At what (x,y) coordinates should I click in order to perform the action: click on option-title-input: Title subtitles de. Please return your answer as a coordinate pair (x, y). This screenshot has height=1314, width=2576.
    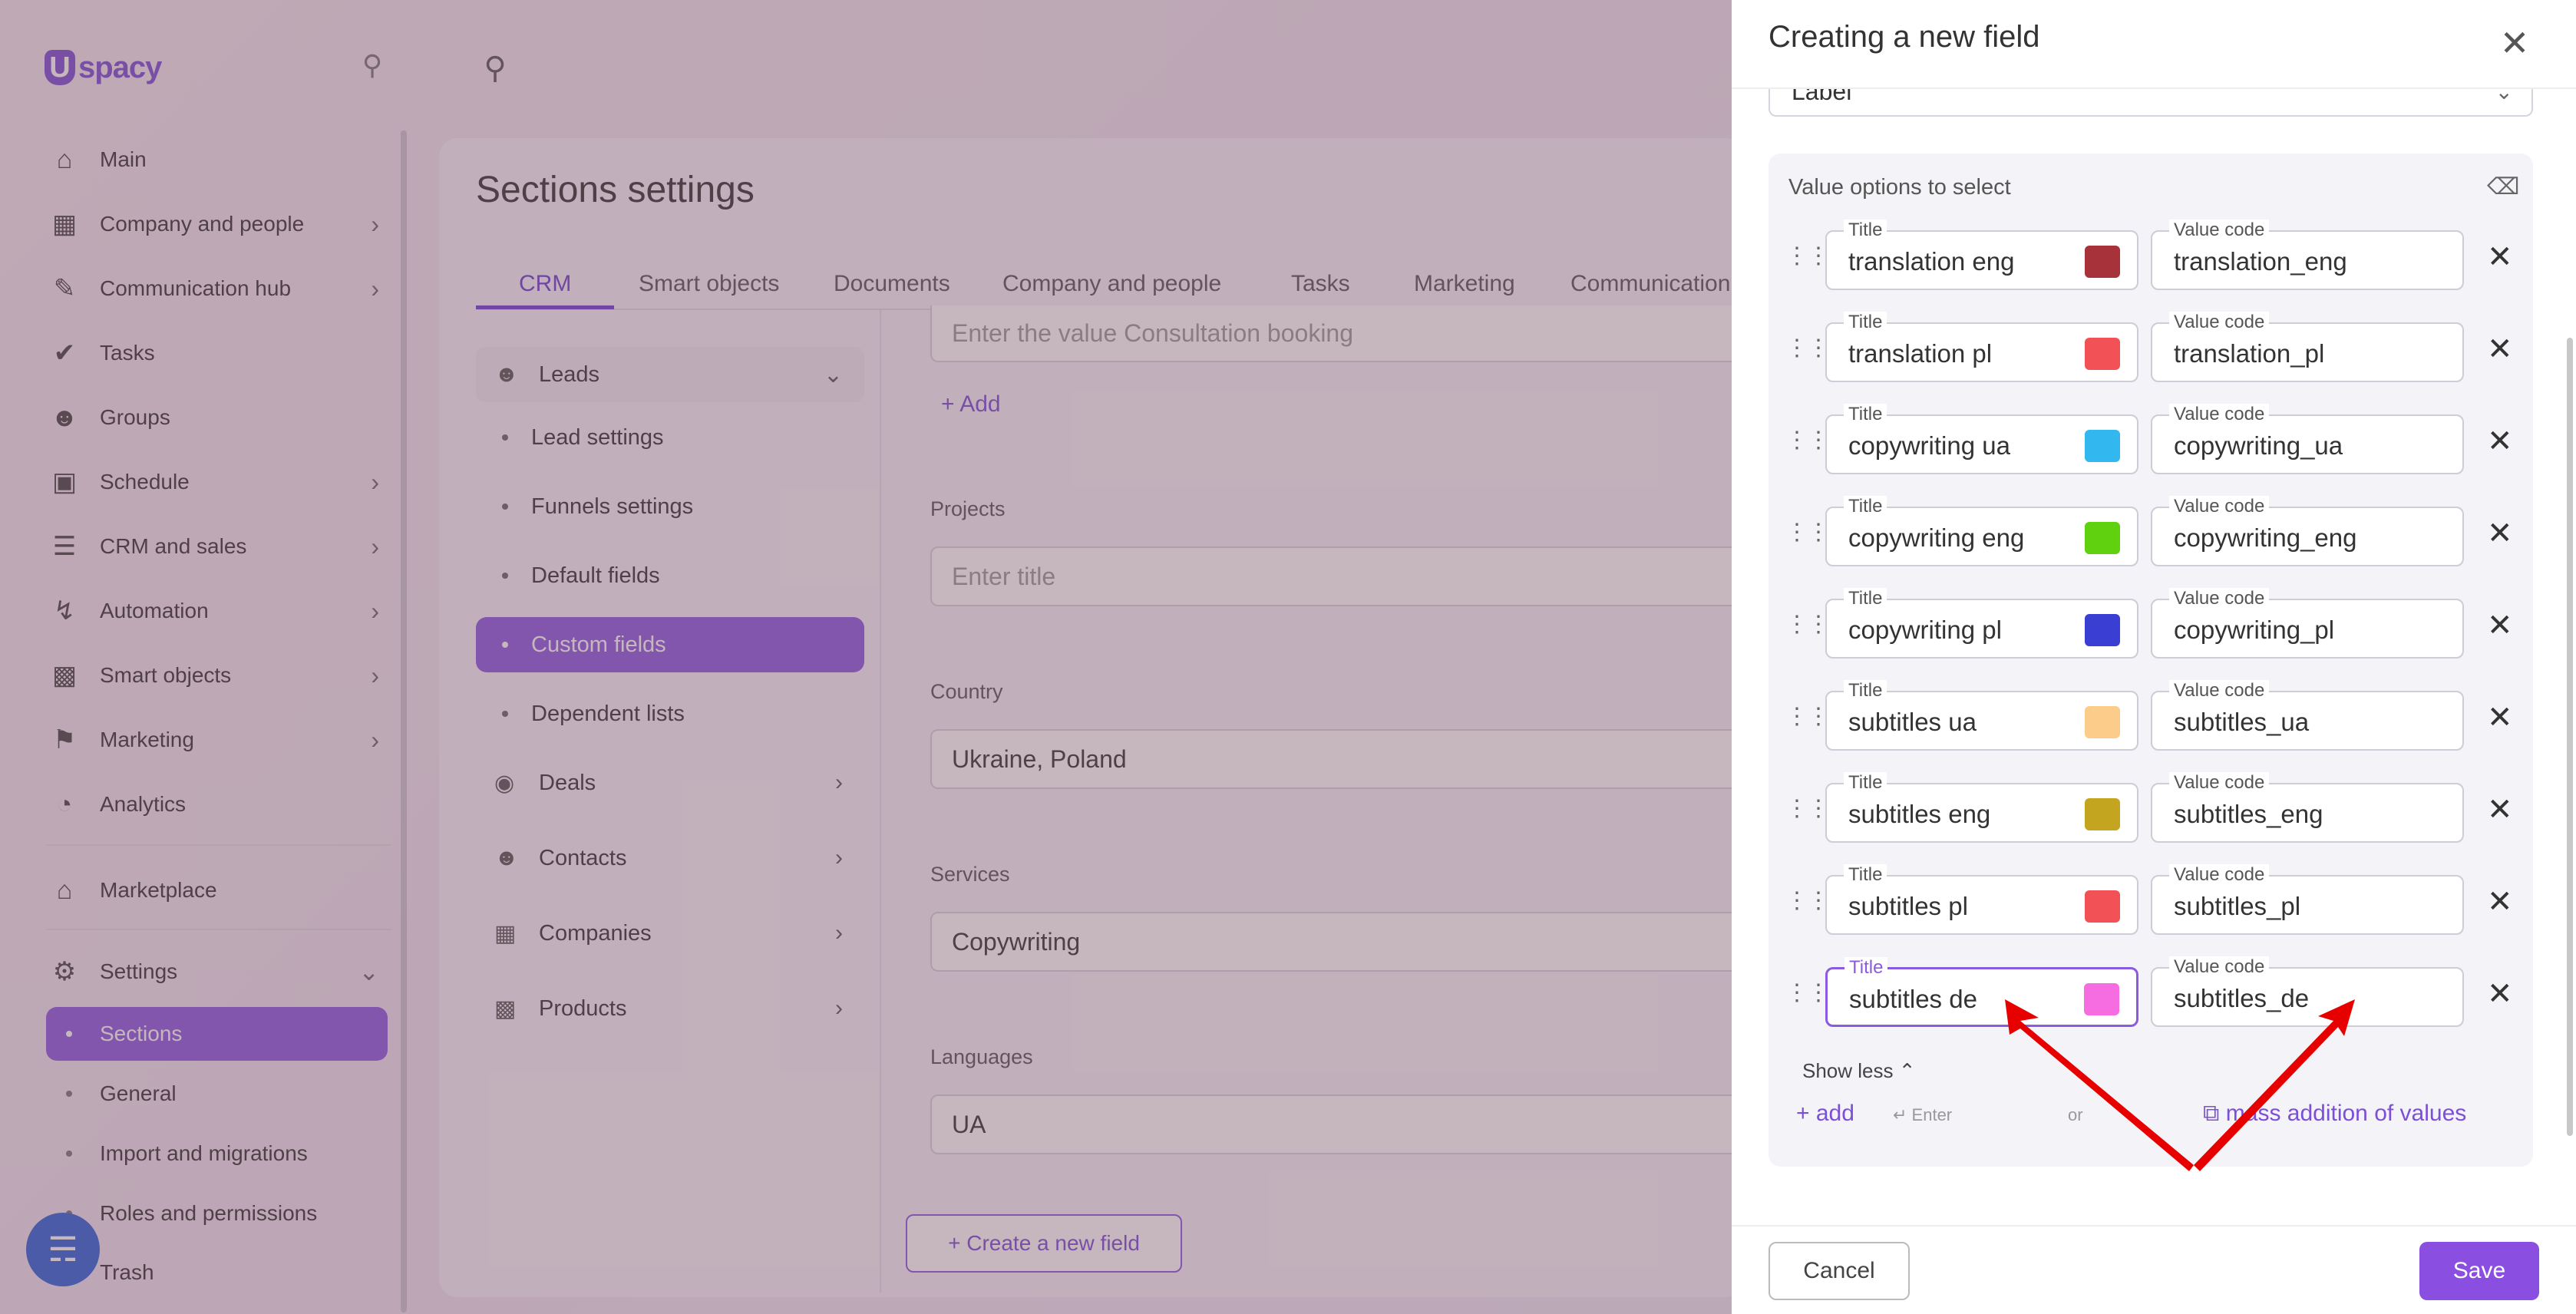
    Looking at the image, I should click on (1981, 992).